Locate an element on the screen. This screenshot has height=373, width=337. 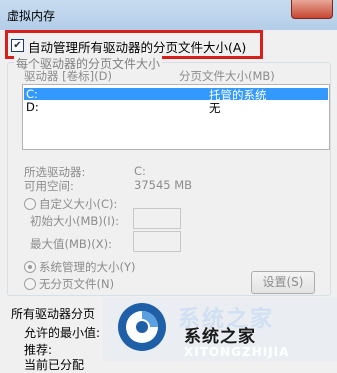
auto-manage-checkbox: ✔ is located at coordinates (17, 45).